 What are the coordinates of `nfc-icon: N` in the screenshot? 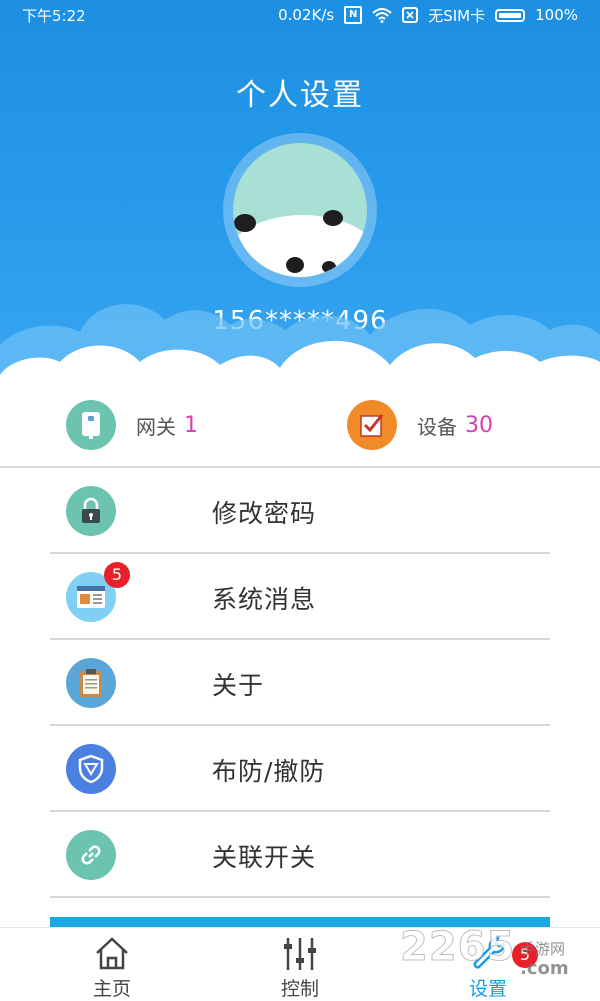 It's located at (353, 15).